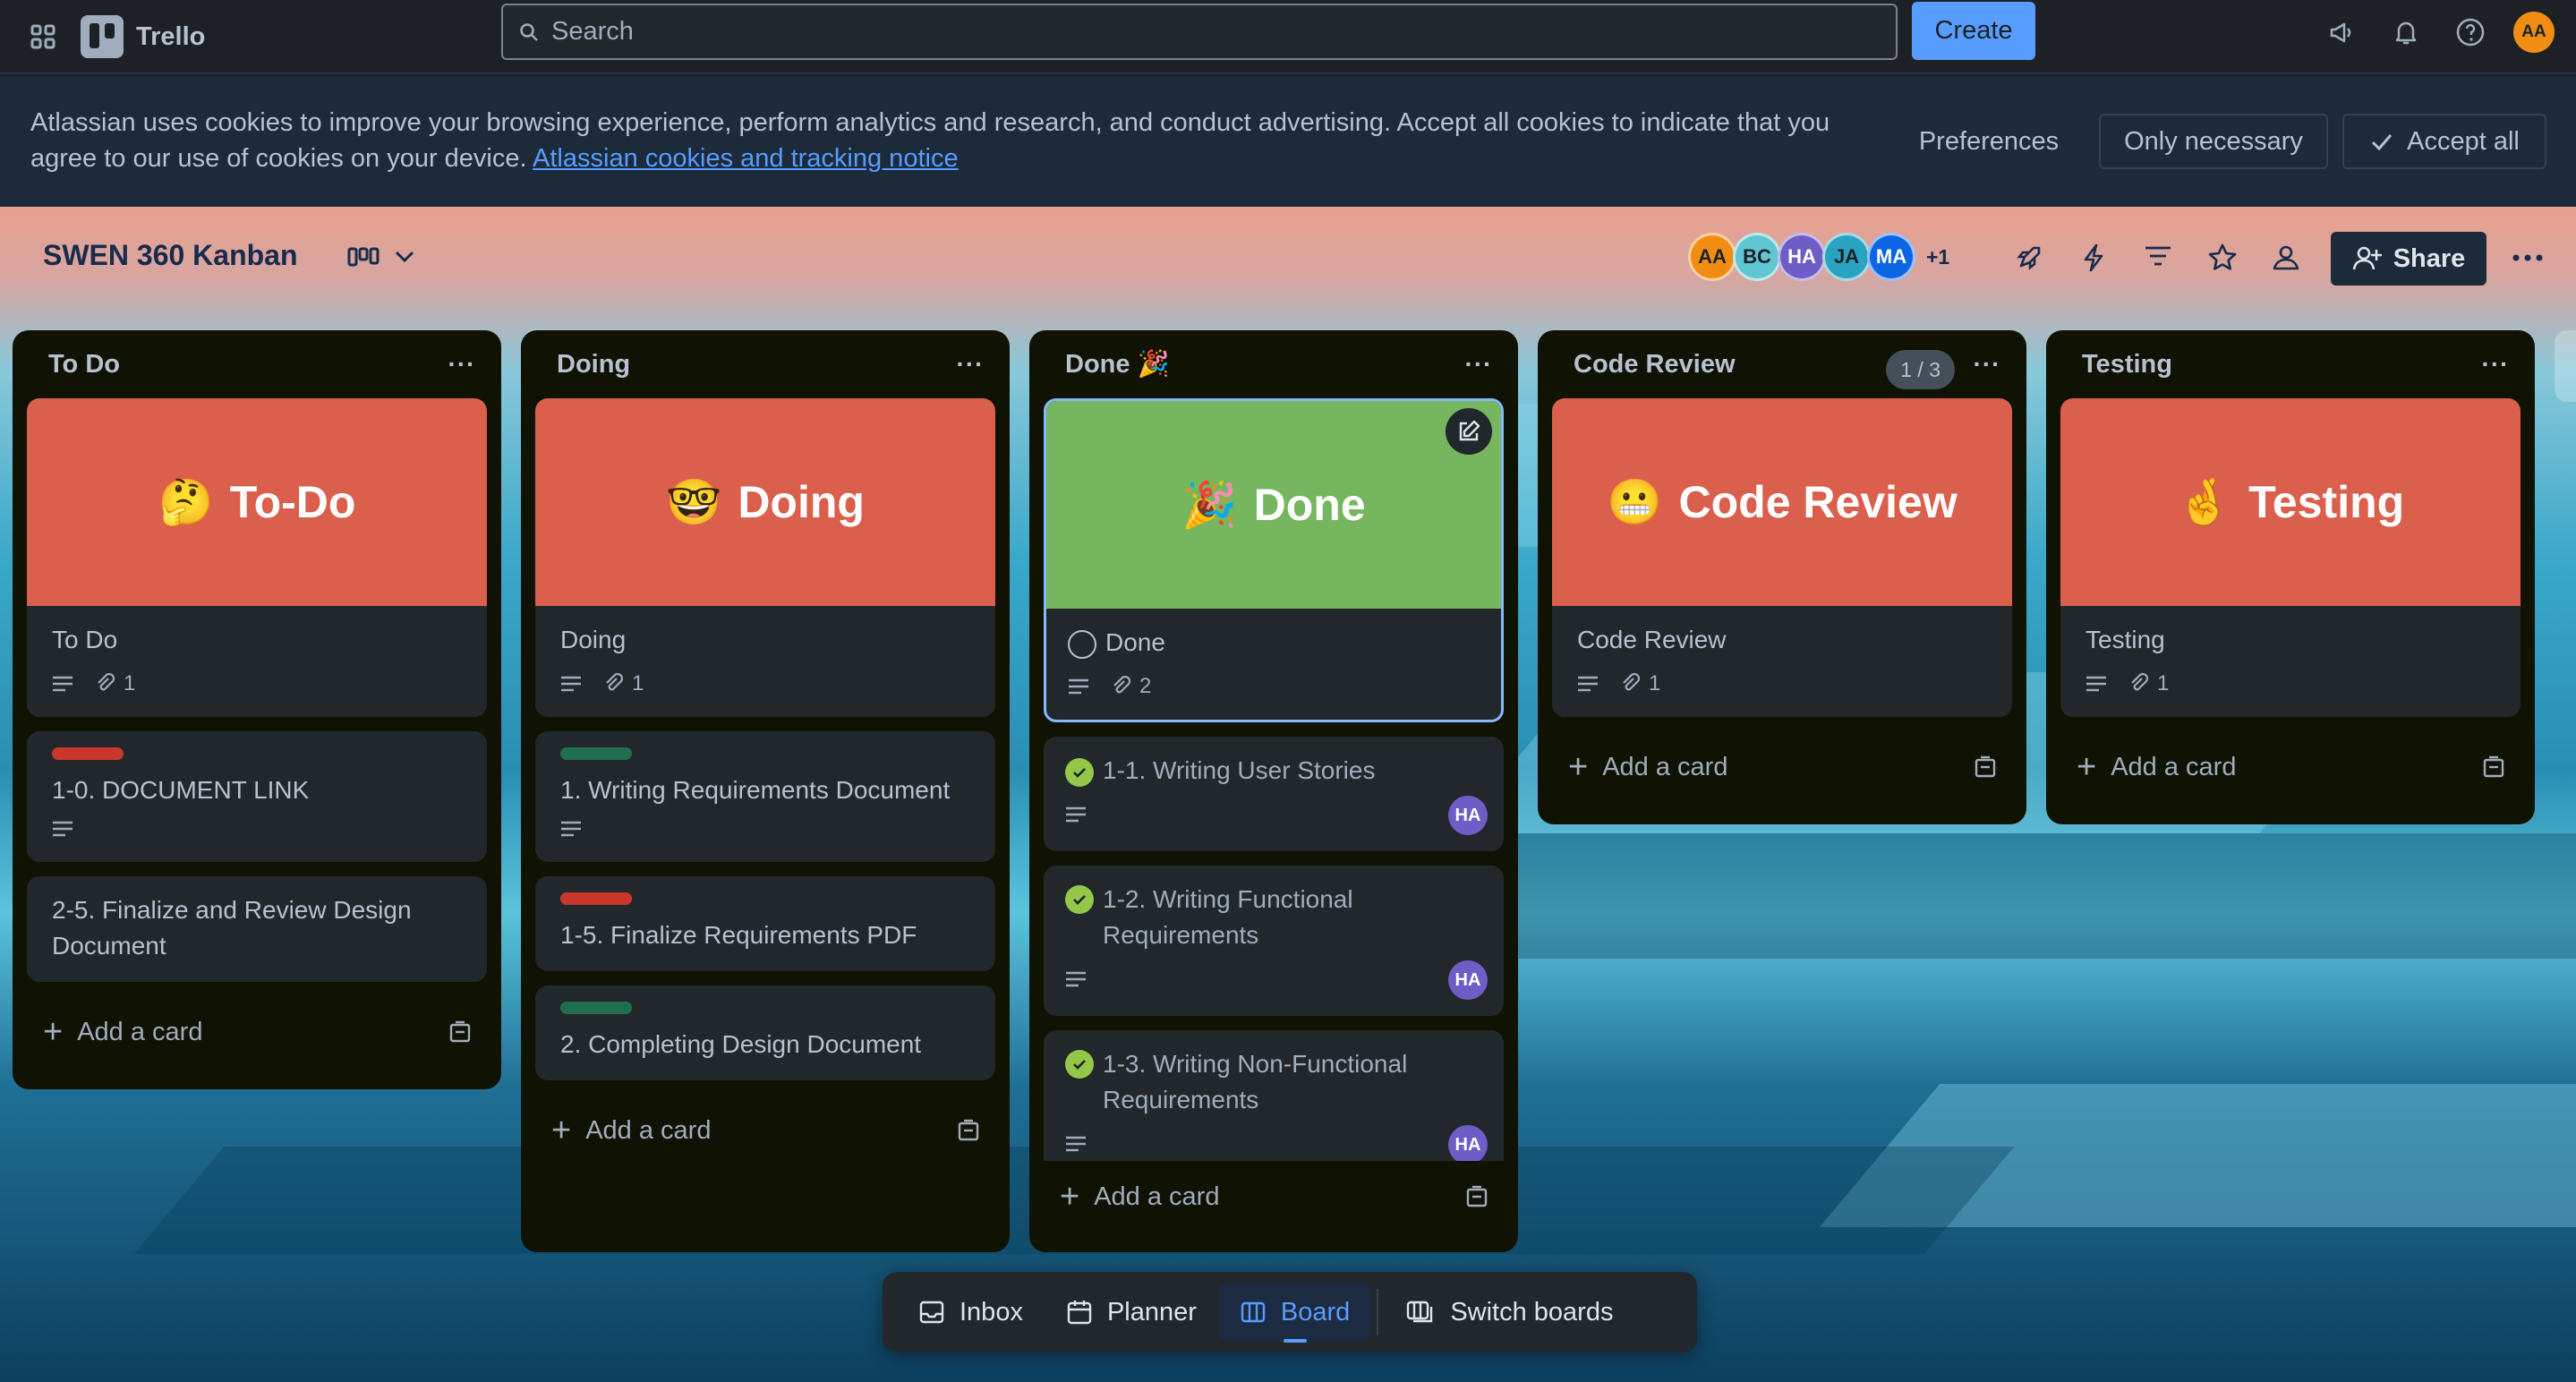  Describe the element at coordinates (85, 639) in the screenshot. I see `card-title: To Do` at that location.